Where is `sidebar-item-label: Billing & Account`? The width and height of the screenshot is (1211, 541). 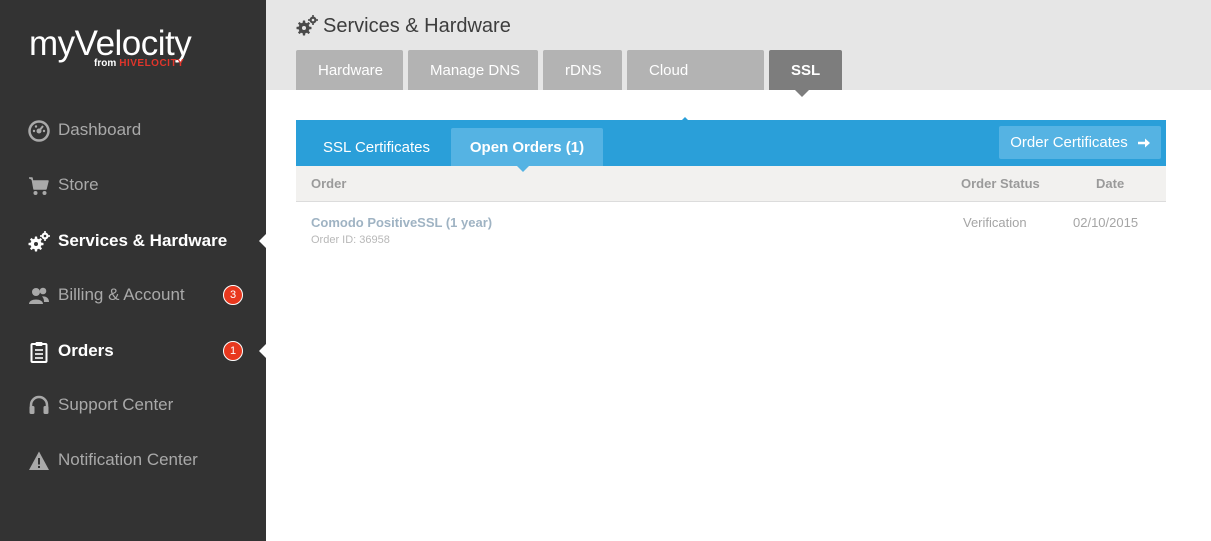 sidebar-item-label: Billing & Account is located at coordinates (121, 294).